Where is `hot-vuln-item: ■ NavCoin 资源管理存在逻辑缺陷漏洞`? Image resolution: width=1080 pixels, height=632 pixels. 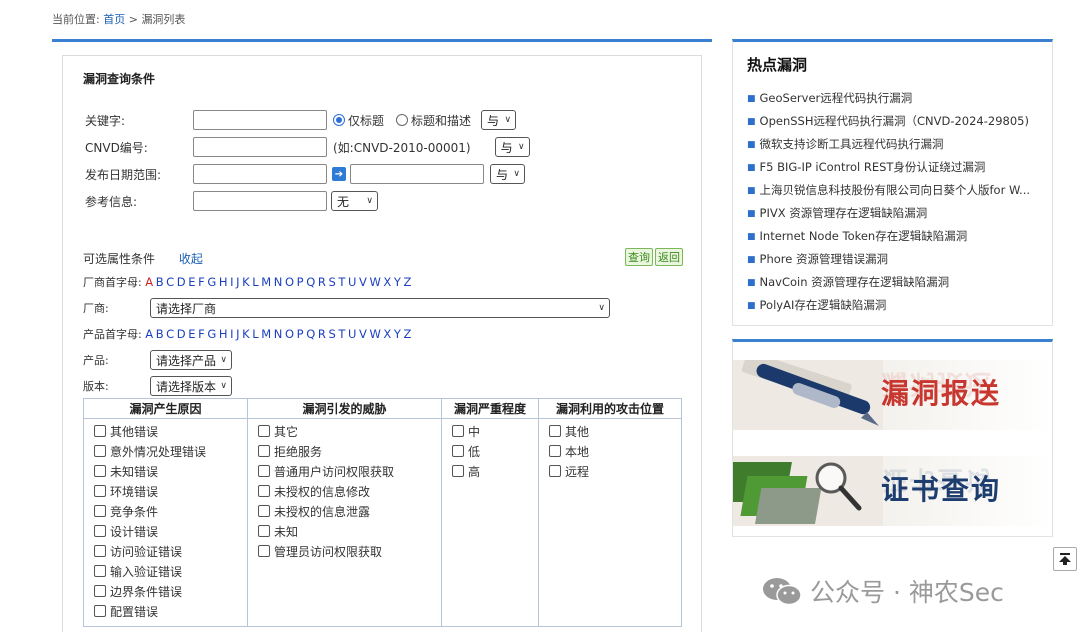
hot-vuln-item: ■ NavCoin 资源管理存在逻辑缺陷漏洞 is located at coordinates (897, 282).